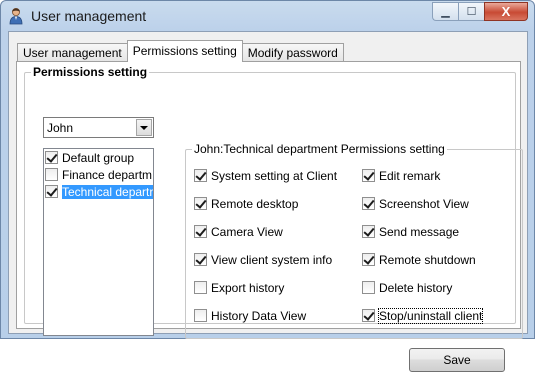 The width and height of the screenshot is (535, 372). I want to click on list-item-label: Default group, so click(98, 158).